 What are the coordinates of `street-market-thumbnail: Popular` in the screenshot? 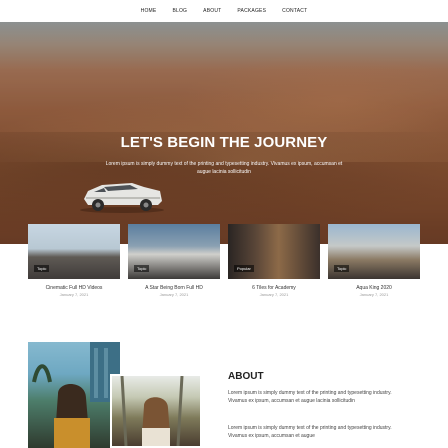 It's located at (274, 251).